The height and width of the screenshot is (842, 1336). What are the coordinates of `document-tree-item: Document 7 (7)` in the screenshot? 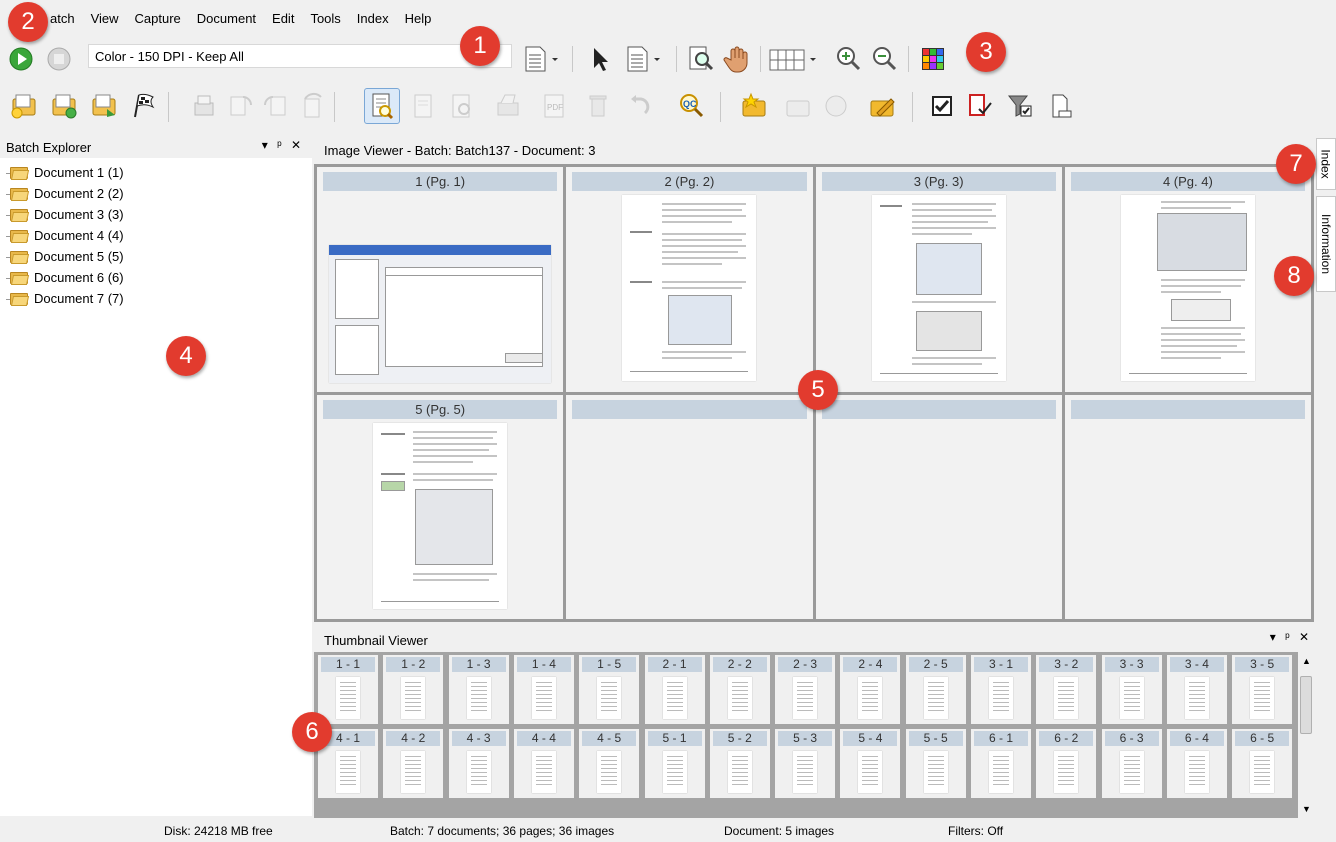 It's located at (156, 298).